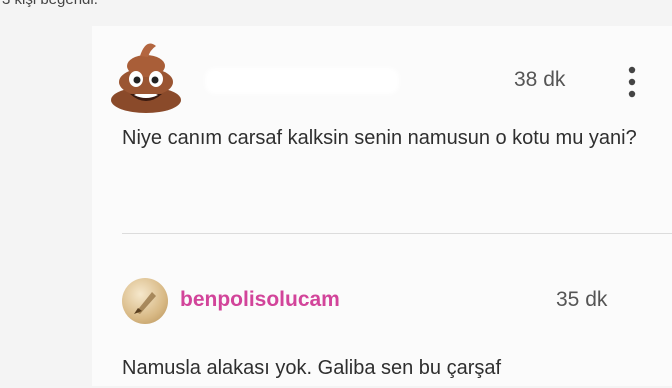 The height and width of the screenshot is (388, 672). I want to click on comment-time: 35 dk, so click(582, 299).